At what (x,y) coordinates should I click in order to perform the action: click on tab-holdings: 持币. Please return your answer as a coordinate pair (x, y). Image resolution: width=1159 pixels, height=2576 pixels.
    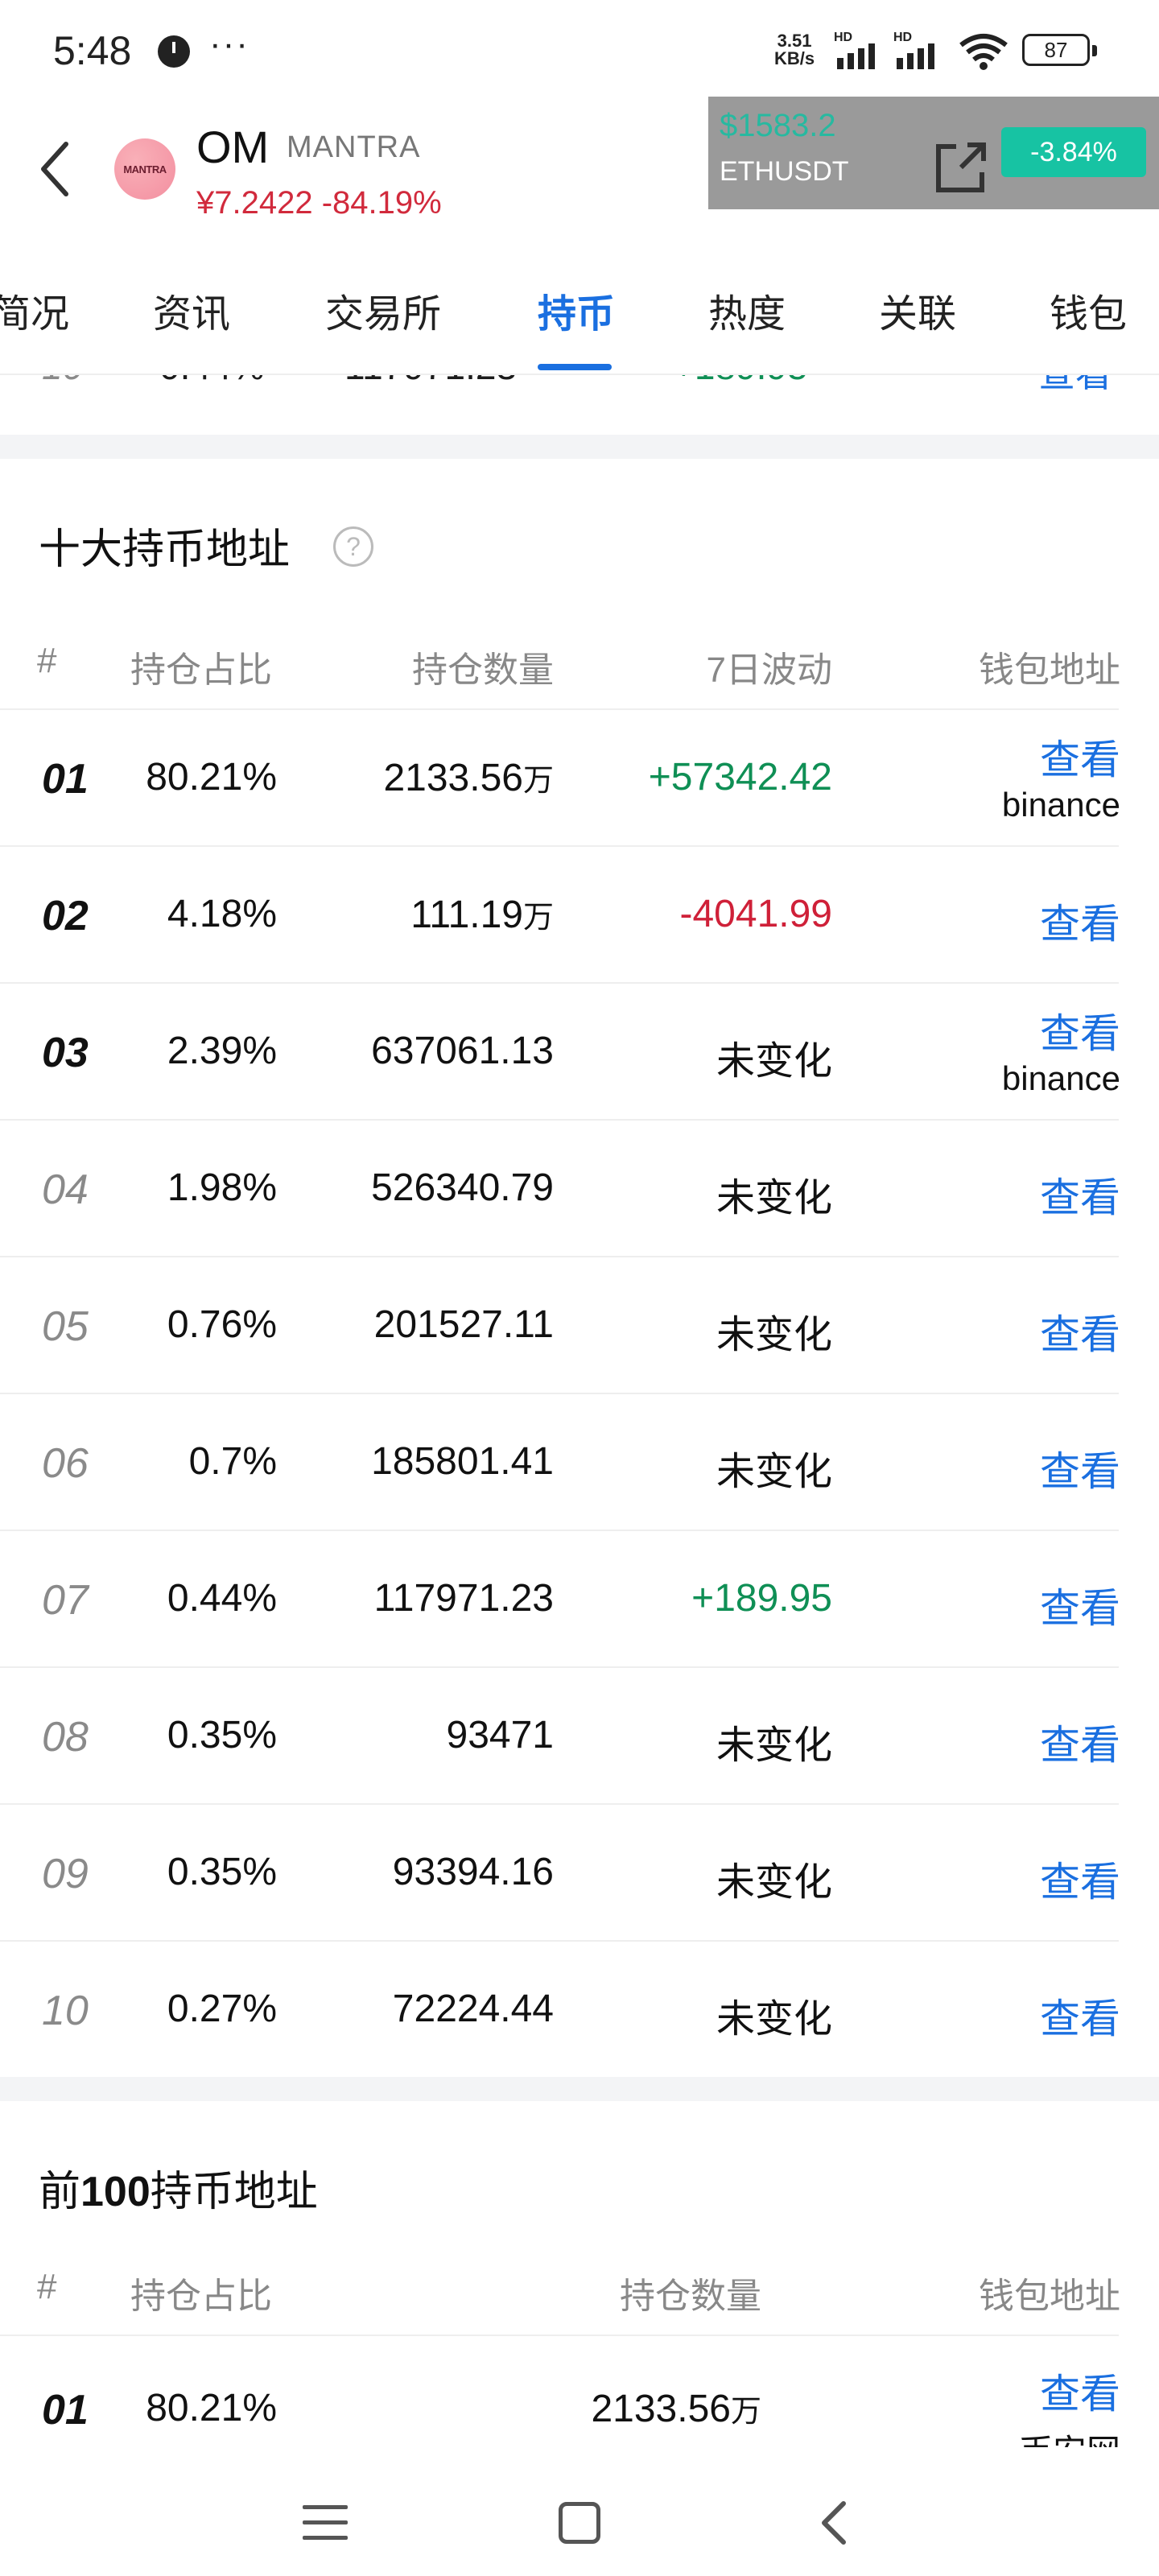
    Looking at the image, I should click on (576, 310).